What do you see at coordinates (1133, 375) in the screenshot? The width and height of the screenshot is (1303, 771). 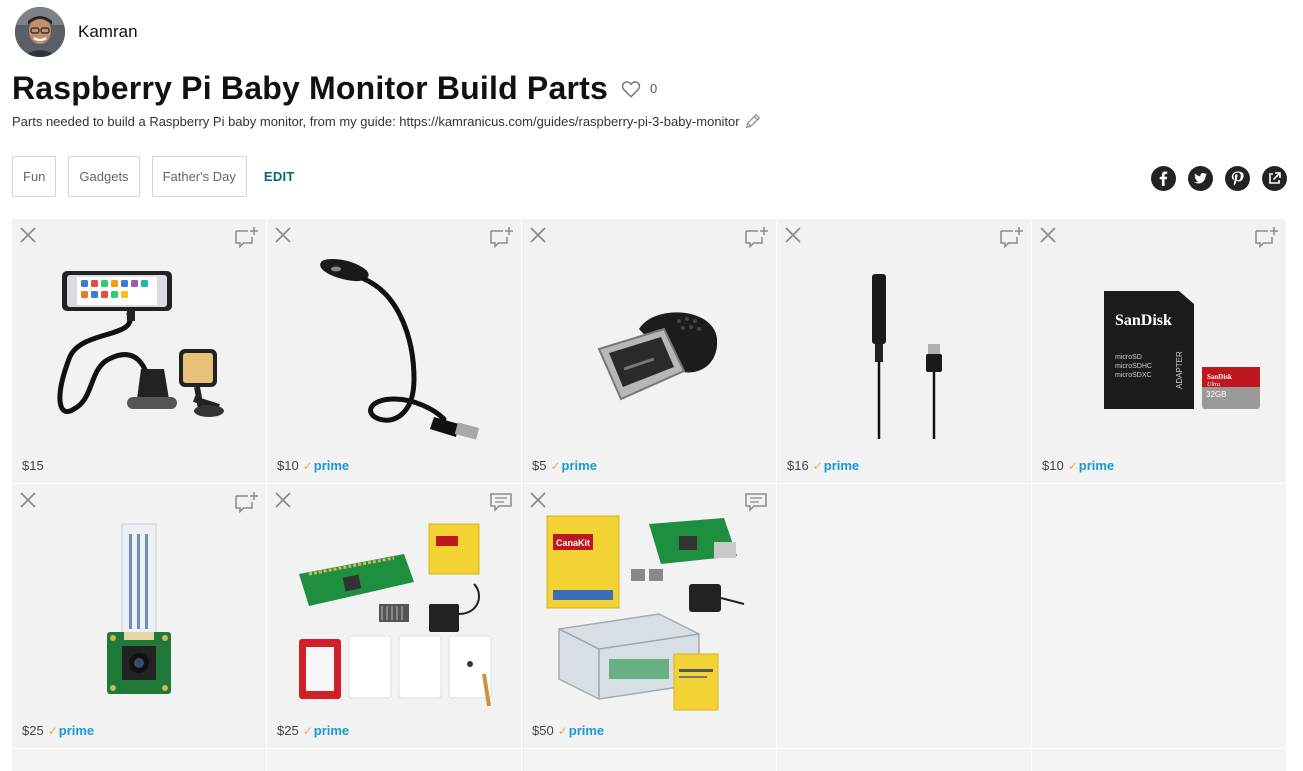 I see `sandisk-line3: microSDXC` at bounding box center [1133, 375].